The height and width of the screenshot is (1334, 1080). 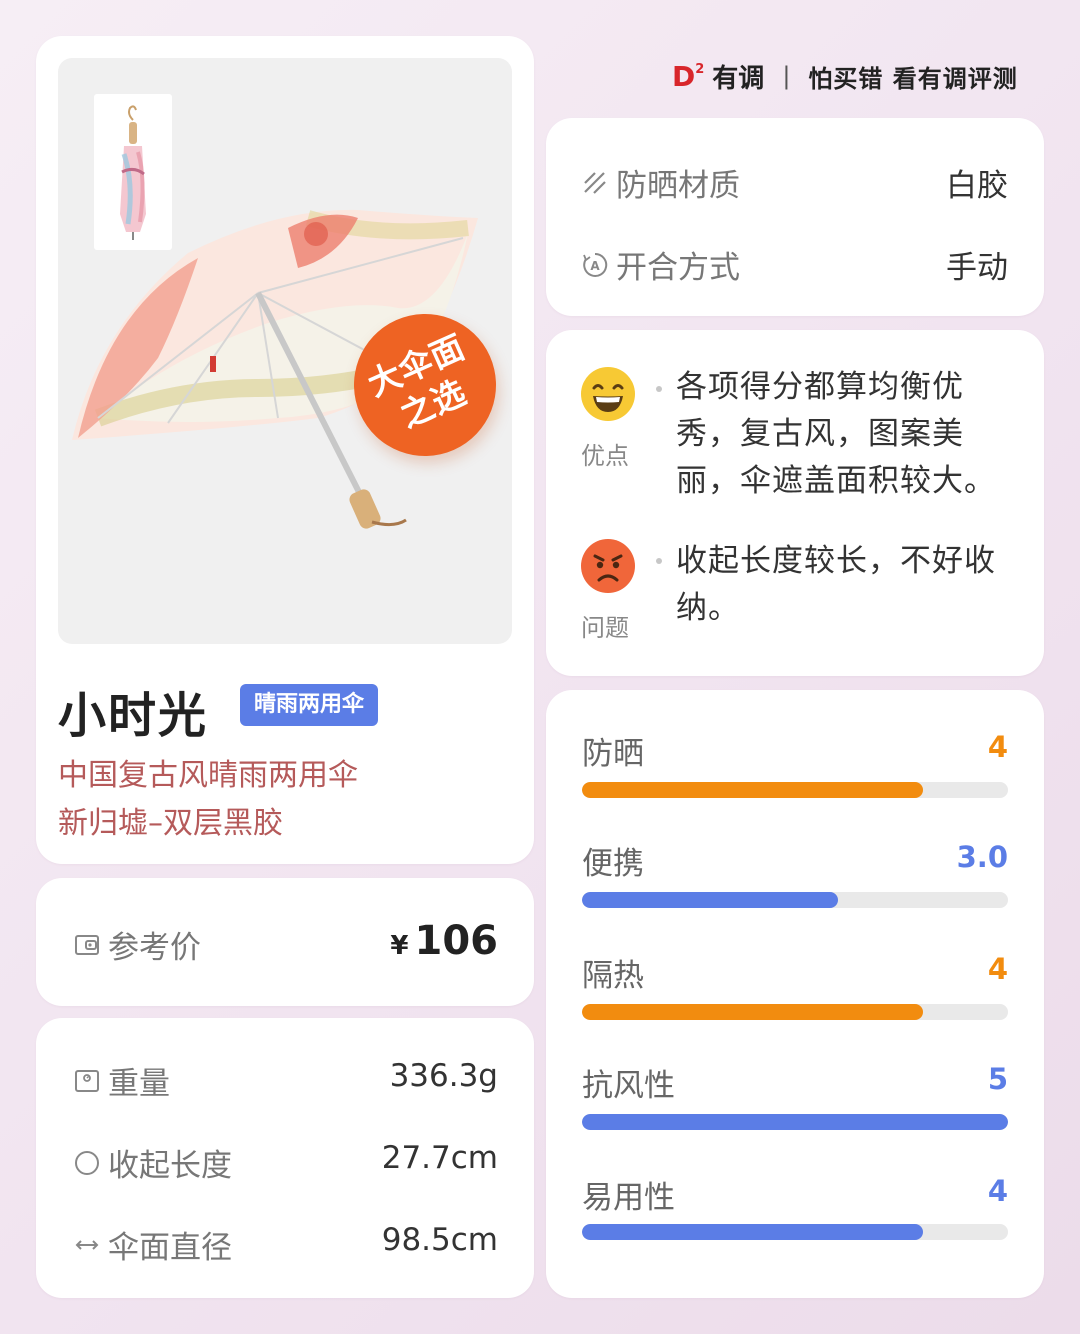 I want to click on cons-caption: 问题, so click(x=605, y=628).